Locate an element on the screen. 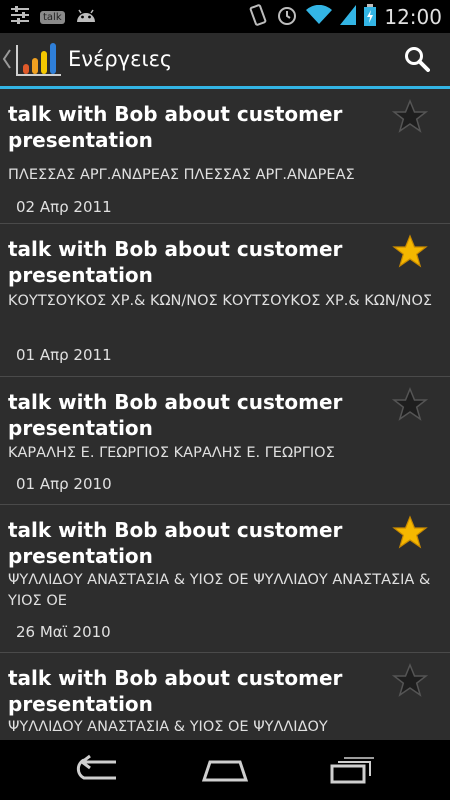 Image resolution: width=450 pixels, height=800 pixels. status-bar: talk 12:00 is located at coordinates (225, 16).